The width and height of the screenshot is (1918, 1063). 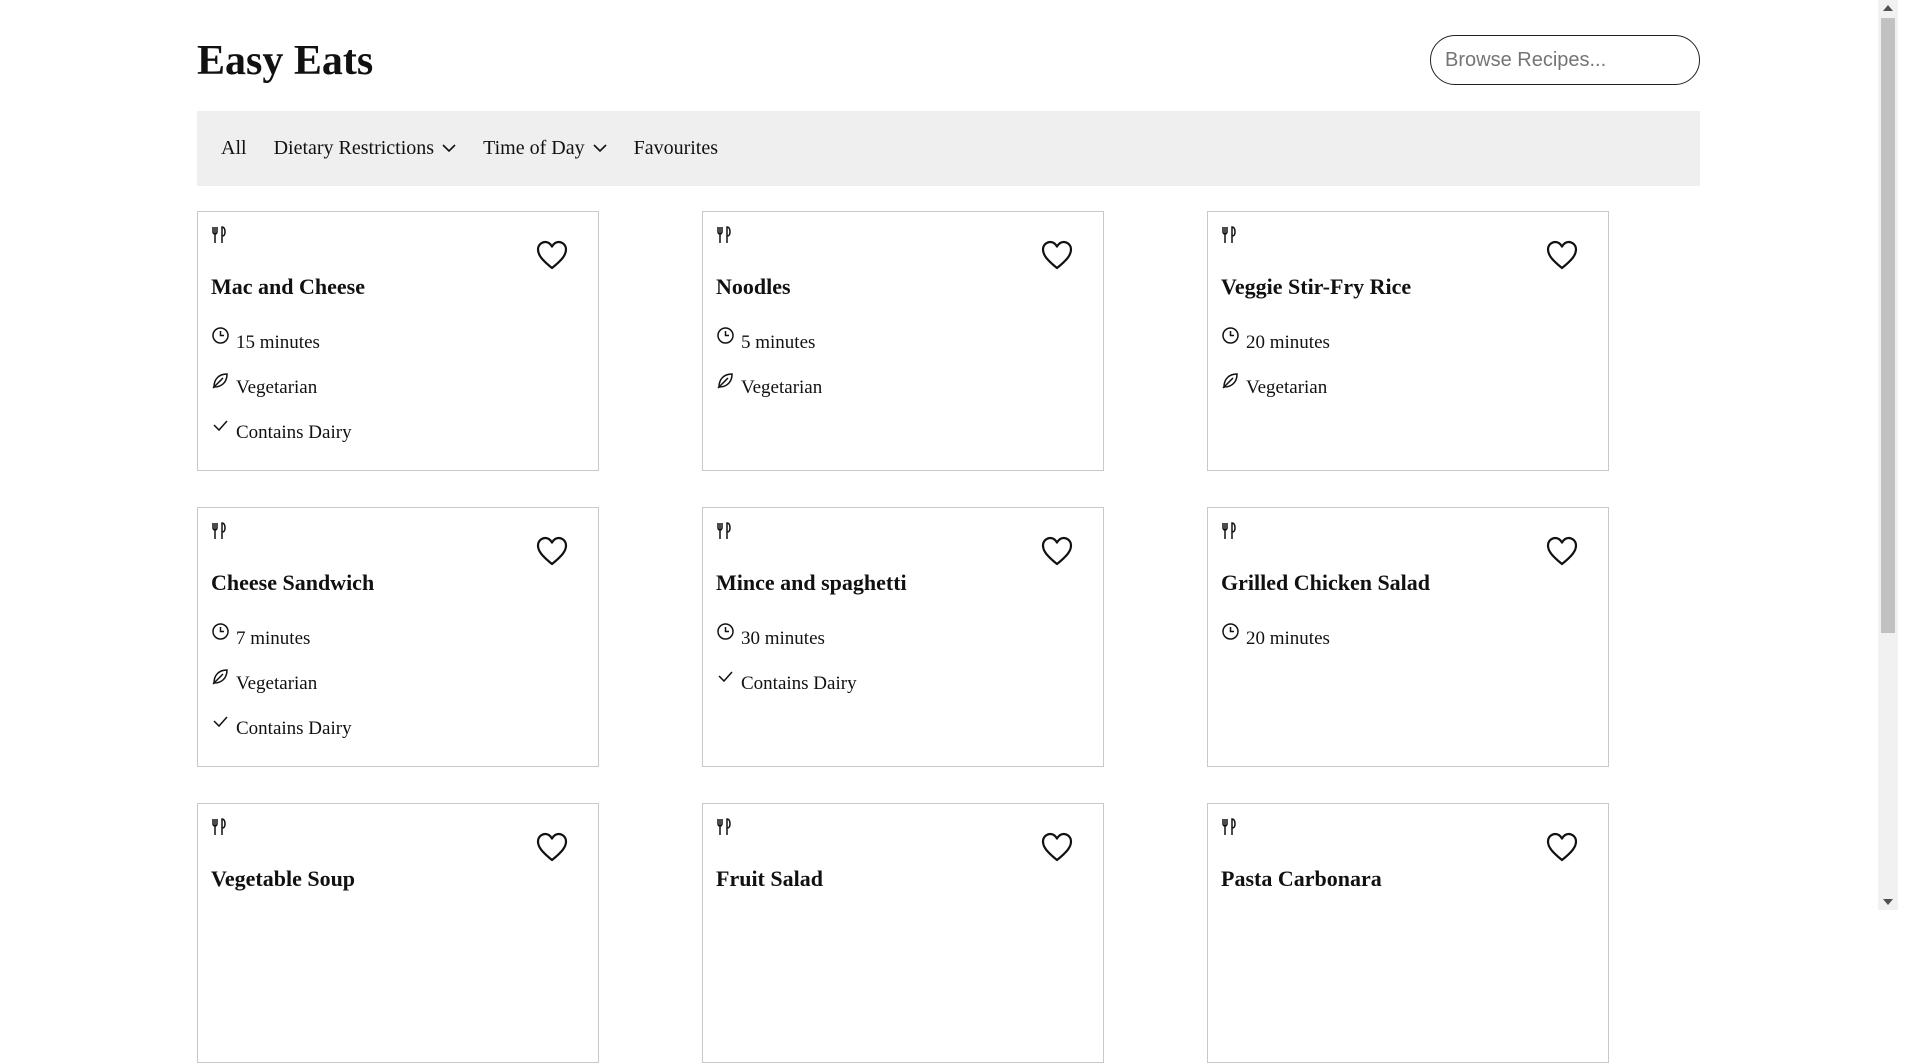 What do you see at coordinates (903, 933) in the screenshot?
I see `recipe-card: Fruit Salad` at bounding box center [903, 933].